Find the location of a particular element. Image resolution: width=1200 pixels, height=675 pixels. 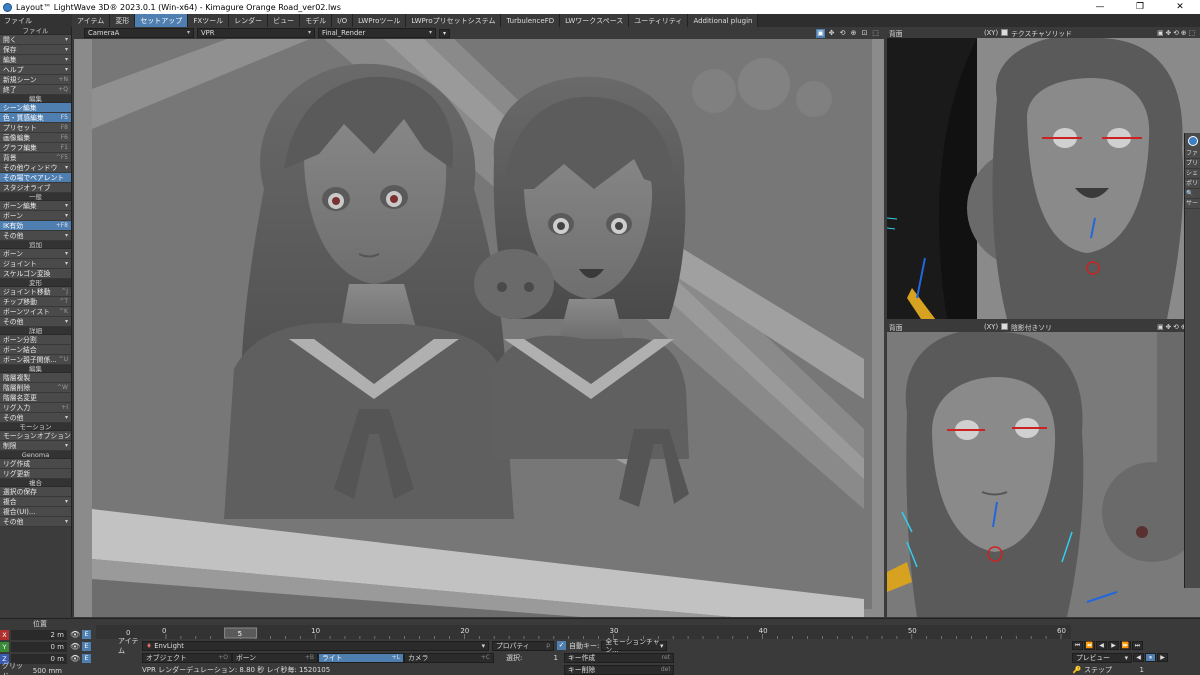

tab-1: 変形 is located at coordinates (123, 20).